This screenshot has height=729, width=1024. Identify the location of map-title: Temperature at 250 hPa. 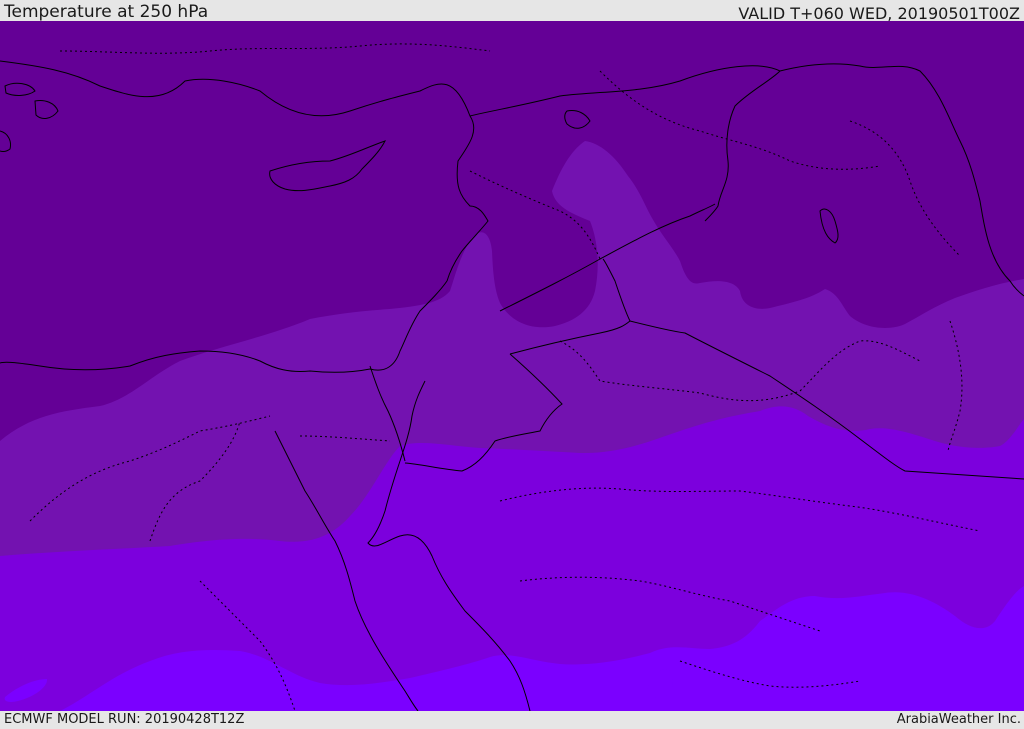
(106, 12).